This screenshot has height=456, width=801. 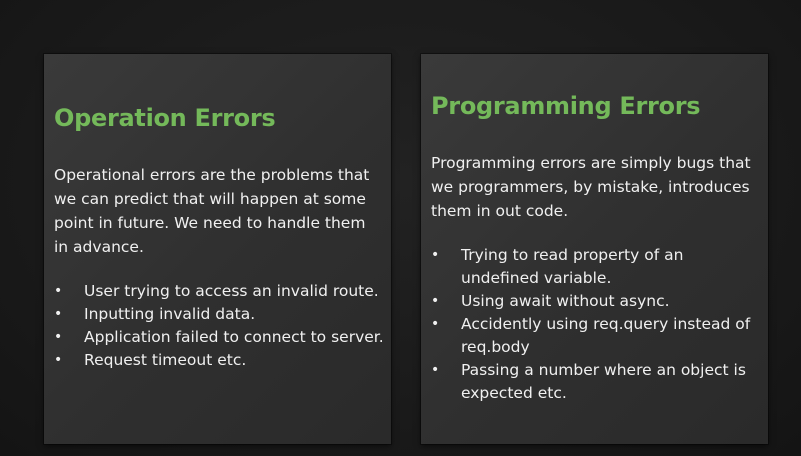 I want to click on list-item-text: Using await without async., so click(x=565, y=301).